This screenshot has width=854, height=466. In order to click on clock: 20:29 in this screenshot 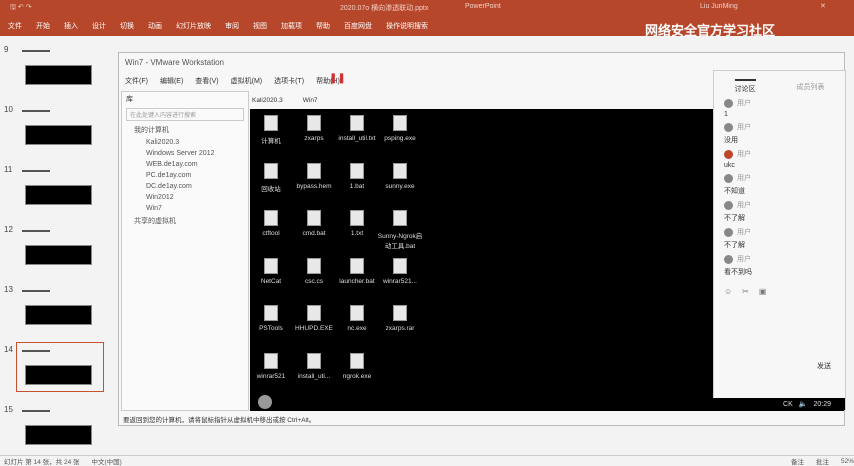, I will do `click(822, 404)`.